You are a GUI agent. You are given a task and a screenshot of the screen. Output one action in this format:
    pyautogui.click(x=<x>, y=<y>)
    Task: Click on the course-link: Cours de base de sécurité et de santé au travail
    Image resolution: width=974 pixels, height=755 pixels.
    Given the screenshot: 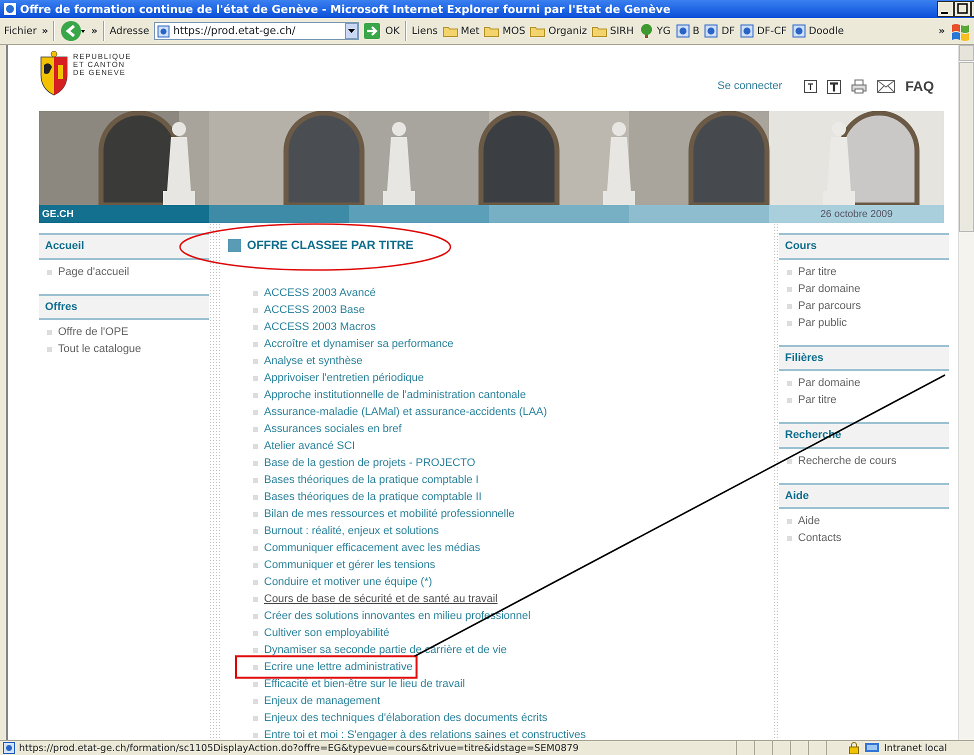 What is the action you would take?
    pyautogui.click(x=381, y=599)
    